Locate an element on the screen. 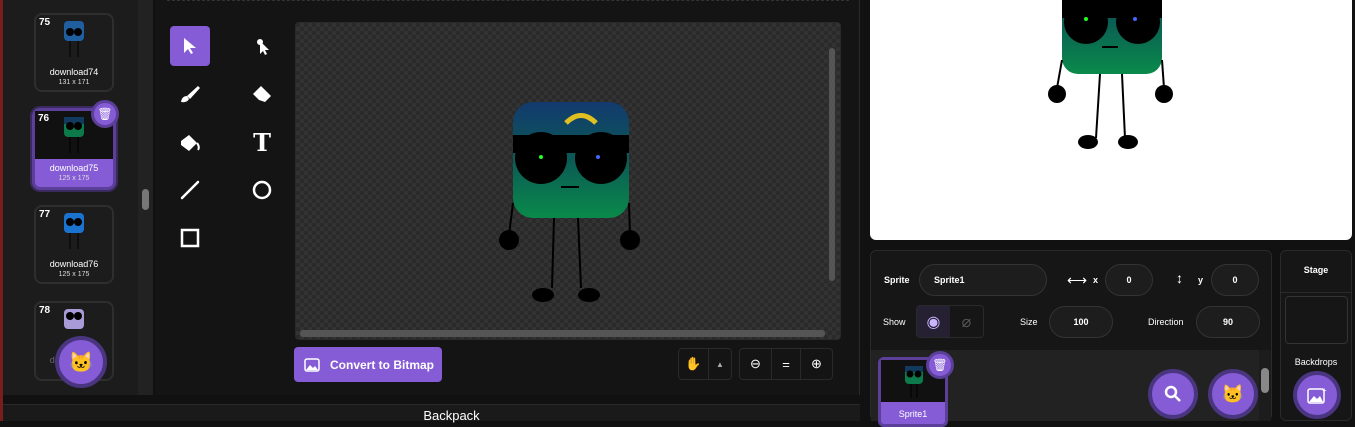  costume-name: download75 is located at coordinates (74, 168).